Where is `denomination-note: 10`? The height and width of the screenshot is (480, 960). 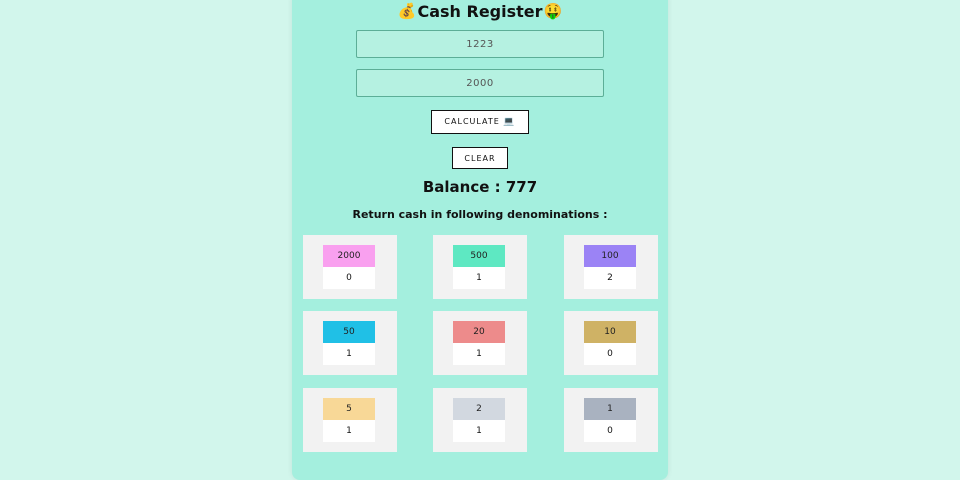
denomination-note: 10 is located at coordinates (610, 332).